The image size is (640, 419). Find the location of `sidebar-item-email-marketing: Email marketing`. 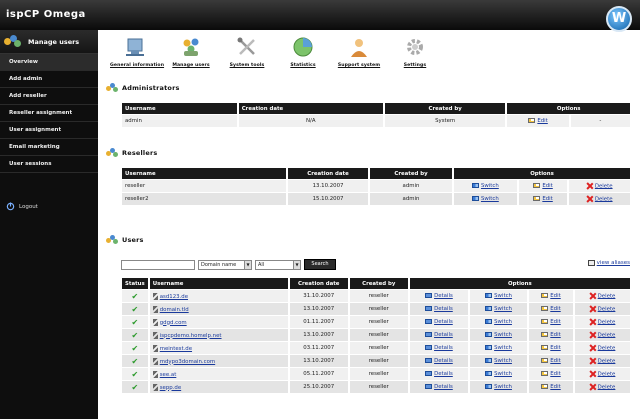

sidebar-item-email-marketing: Email marketing is located at coordinates (49, 147).